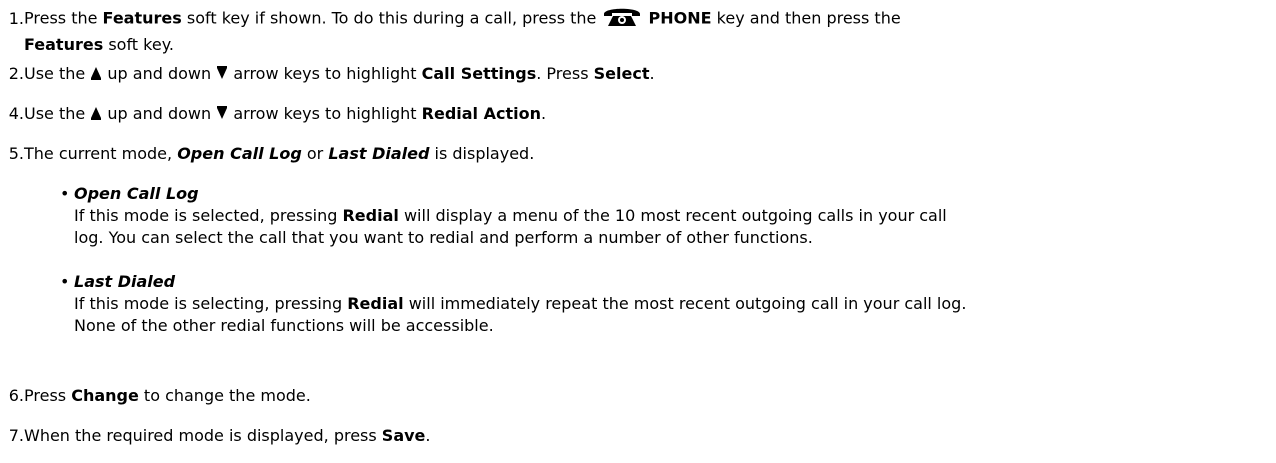 Image resolution: width=1276 pixels, height=463 pixels. I want to click on bullet-title: Open Call Log, so click(136, 193).